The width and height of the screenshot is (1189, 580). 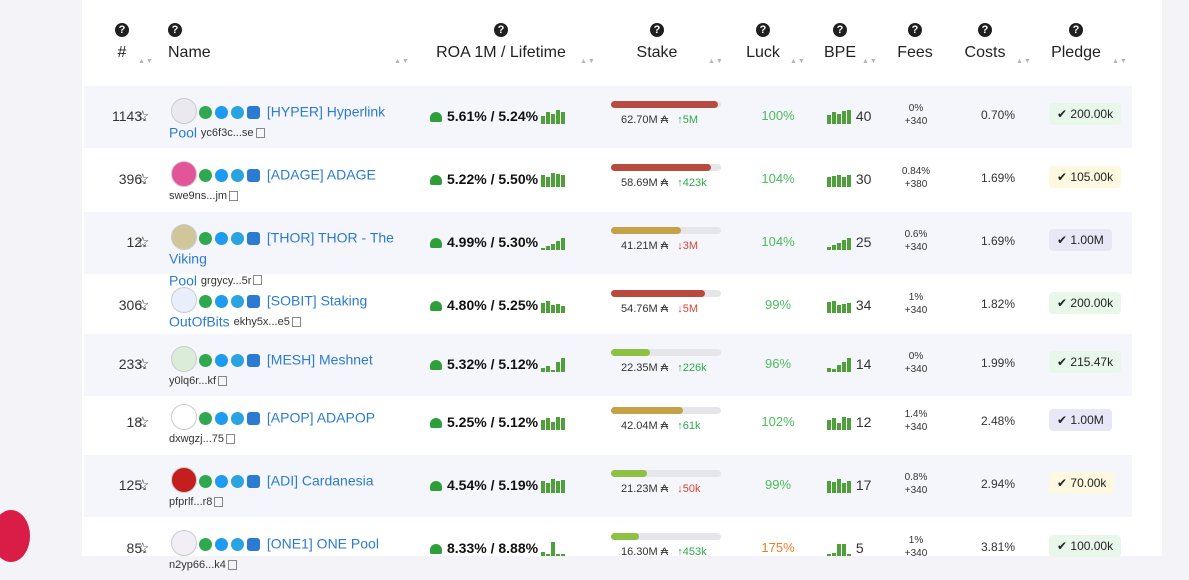 What do you see at coordinates (122, 41) in the screenshot?
I see `col-rank: ? #` at bounding box center [122, 41].